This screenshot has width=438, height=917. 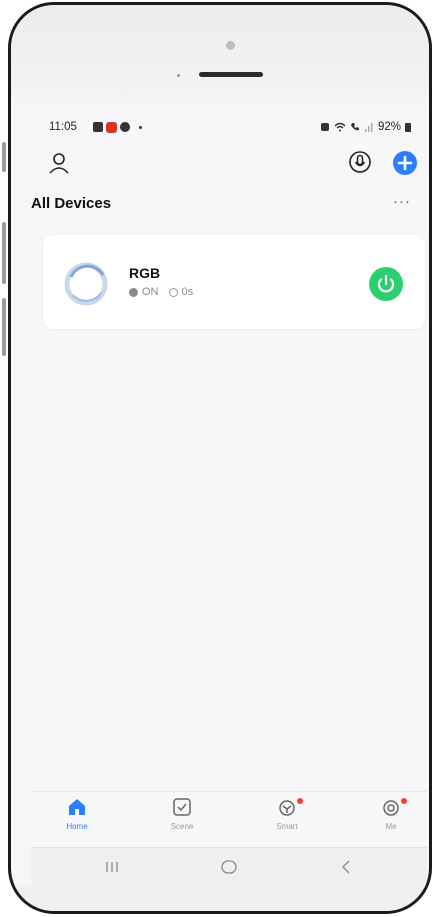 I want to click on call-icon, so click(x=354, y=127).